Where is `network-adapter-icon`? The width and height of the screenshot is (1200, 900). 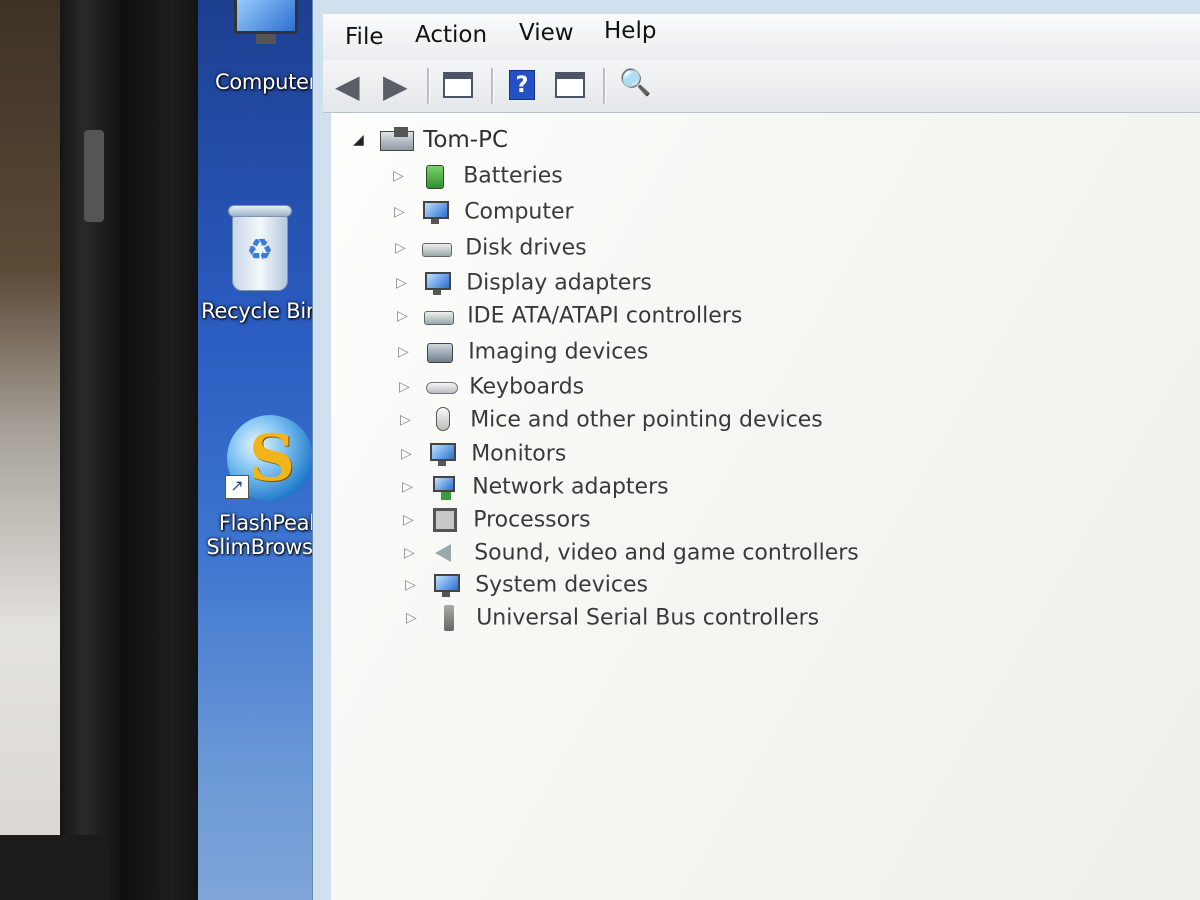 network-adapter-icon is located at coordinates (445, 487).